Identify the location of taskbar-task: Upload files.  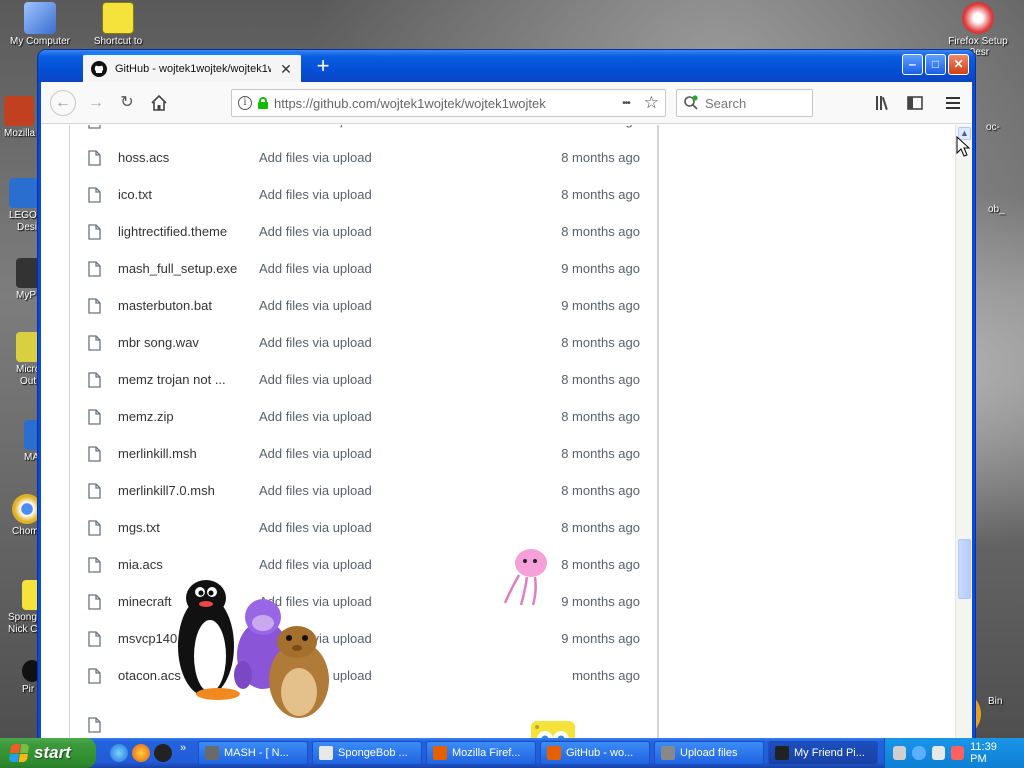
(709, 753).